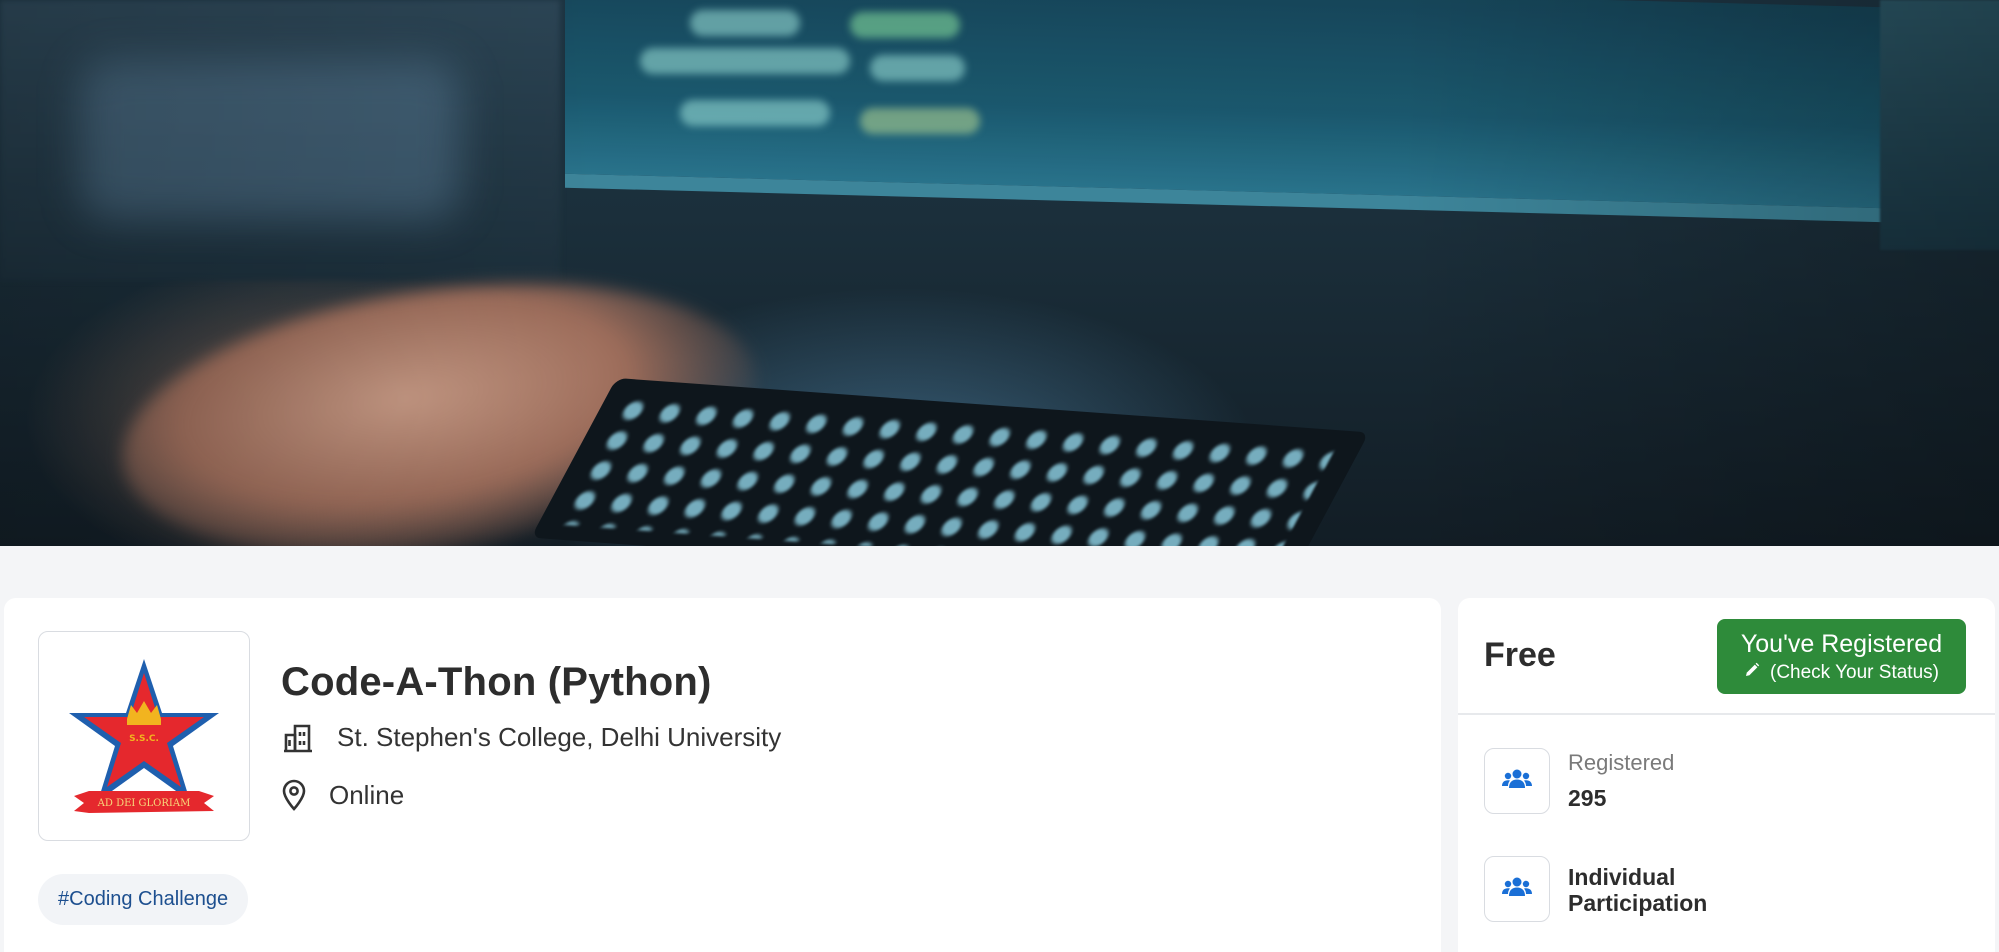 This screenshot has width=1999, height=952. What do you see at coordinates (144, 803) in the screenshot?
I see `svg-text: AD DEI GLORIAM` at bounding box center [144, 803].